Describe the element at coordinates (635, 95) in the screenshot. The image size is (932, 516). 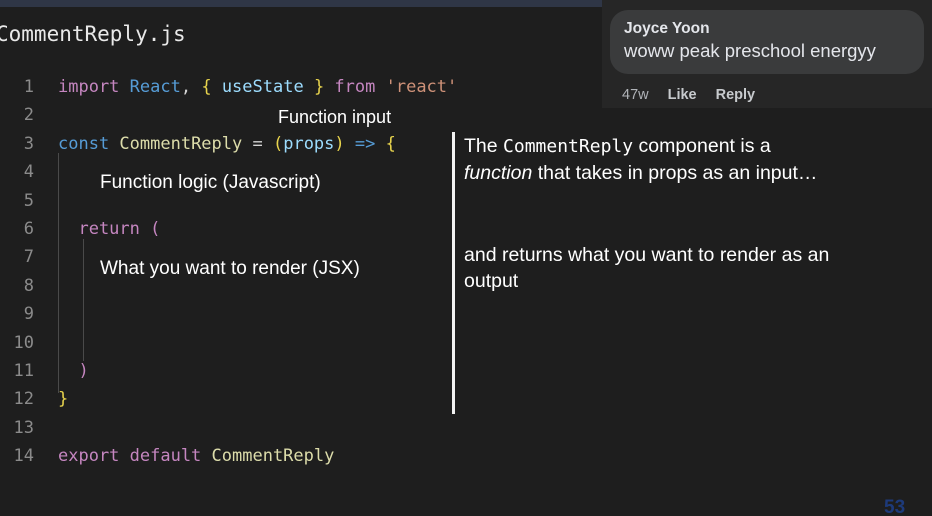
I see `comment-timestamp: 47w` at that location.